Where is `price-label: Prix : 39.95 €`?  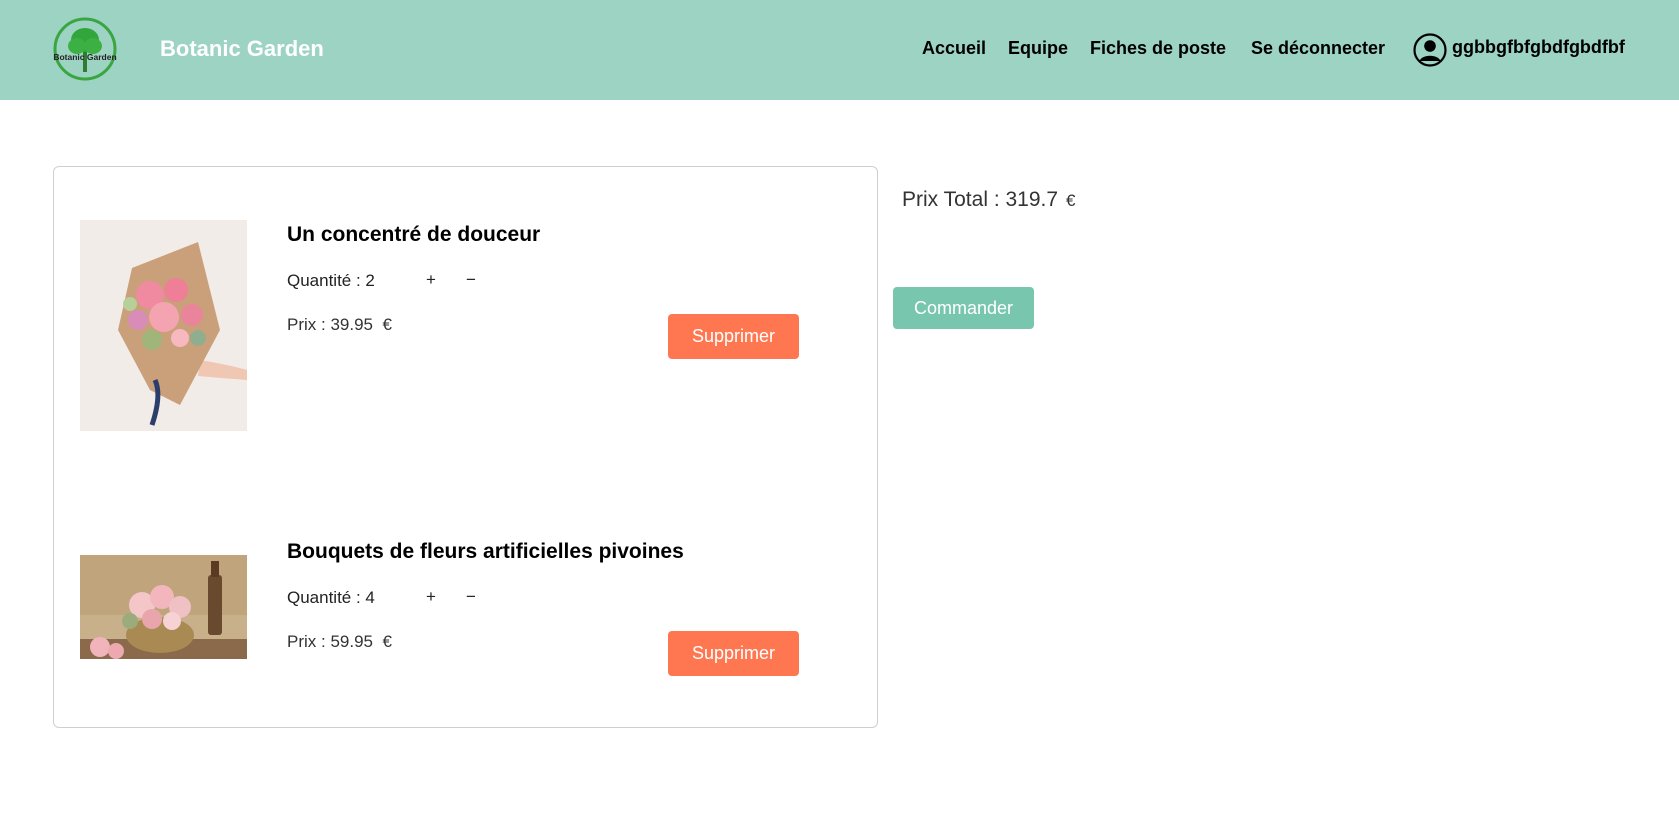 price-label: Prix : 39.95 € is located at coordinates (339, 325).